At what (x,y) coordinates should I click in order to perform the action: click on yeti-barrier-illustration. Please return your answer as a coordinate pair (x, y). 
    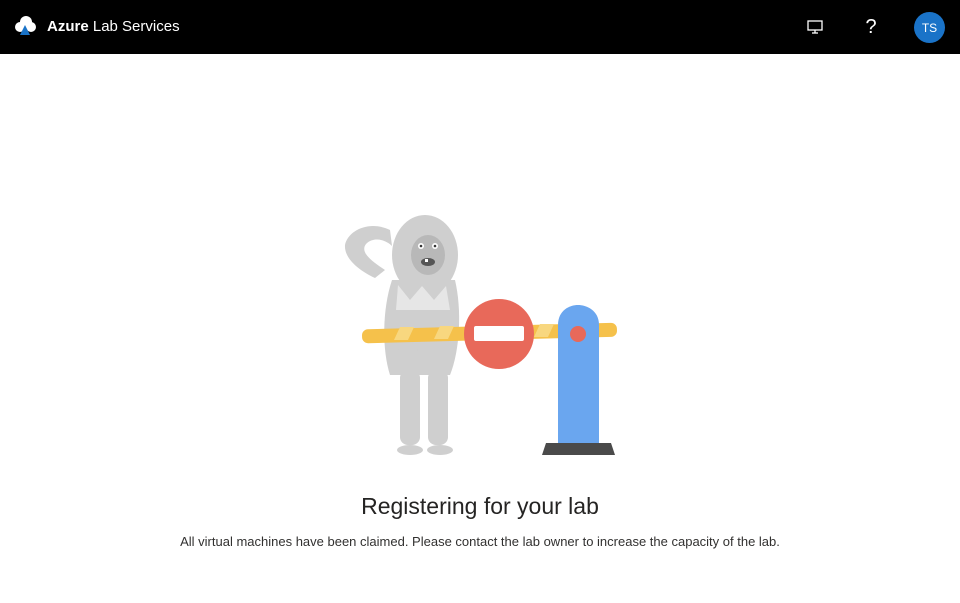
    Looking at the image, I should click on (480, 335).